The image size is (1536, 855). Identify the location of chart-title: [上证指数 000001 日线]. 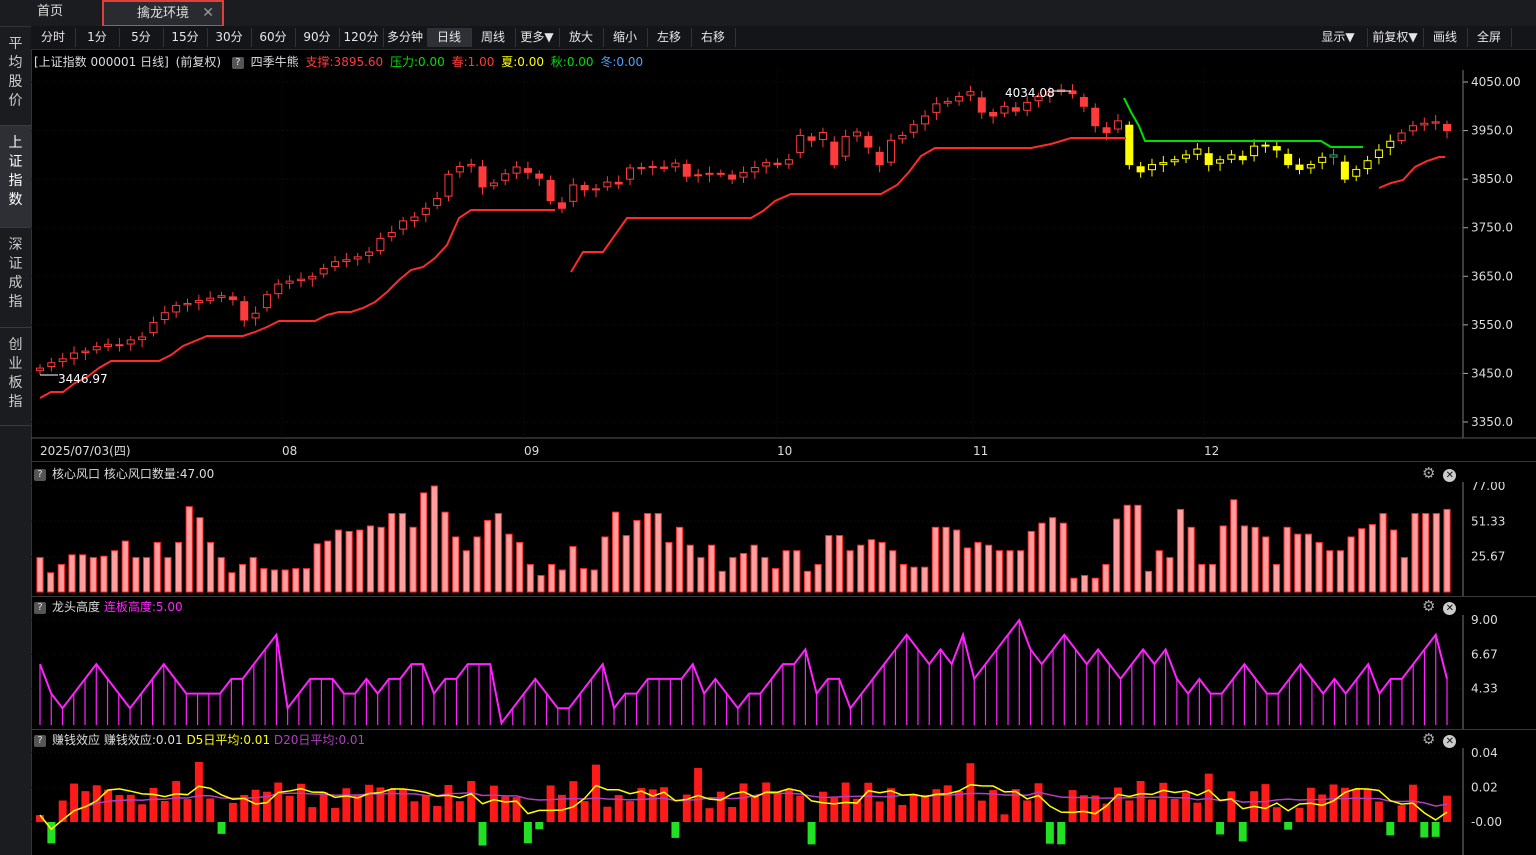
(101, 62).